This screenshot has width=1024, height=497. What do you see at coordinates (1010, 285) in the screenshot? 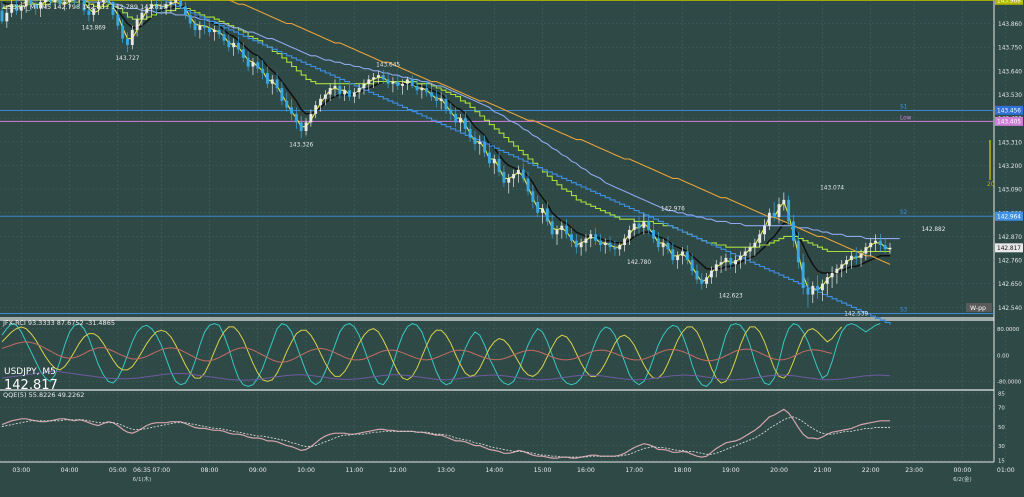
I see `price-tick-label: 142.650` at bounding box center [1010, 285].